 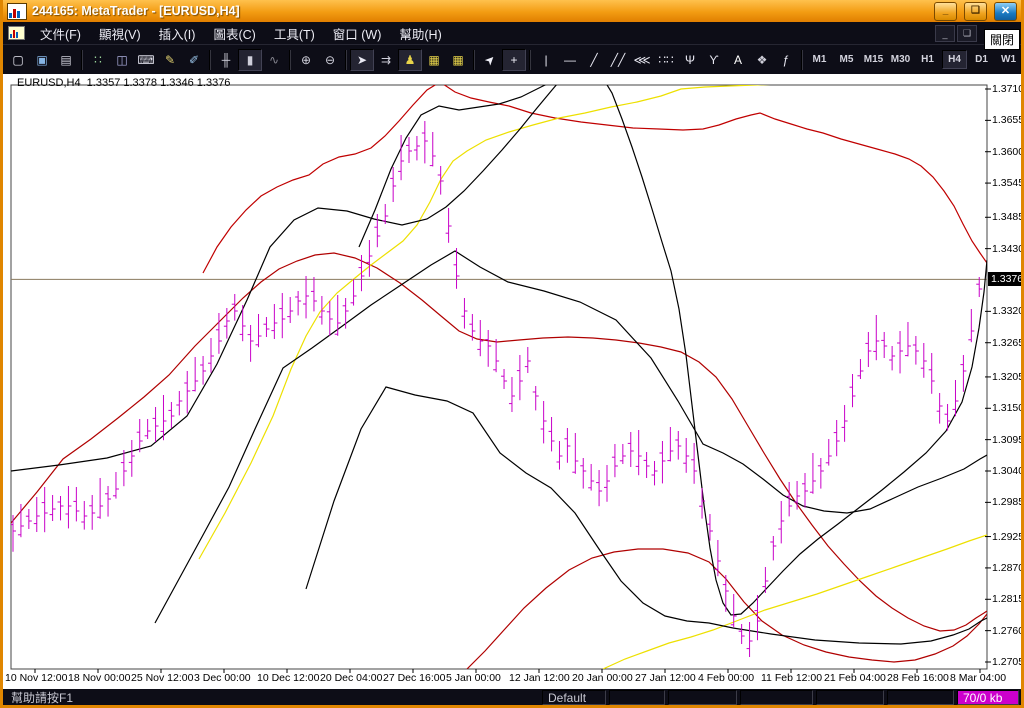 I want to click on zoom-in-button: ⊕, so click(x=306, y=60).